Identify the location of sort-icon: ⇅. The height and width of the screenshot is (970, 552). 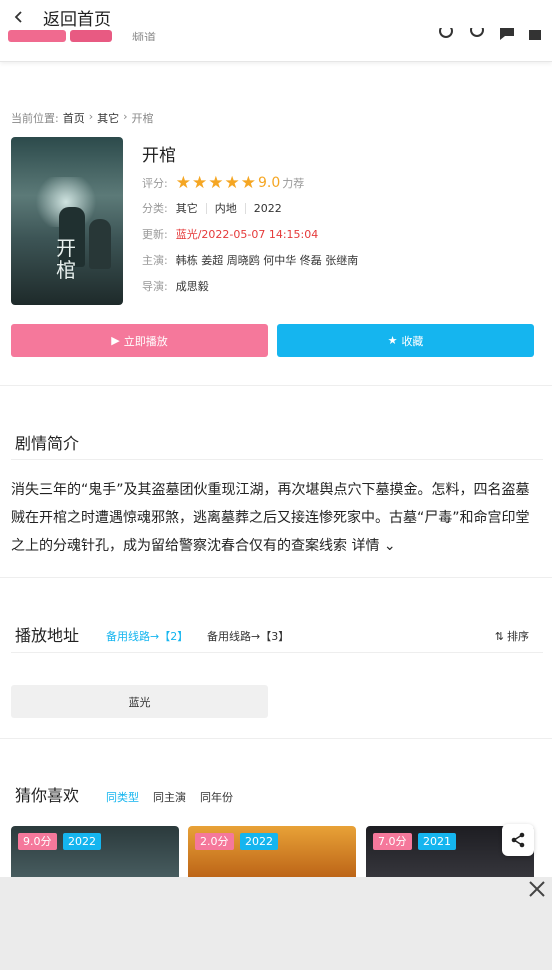
(499, 636).